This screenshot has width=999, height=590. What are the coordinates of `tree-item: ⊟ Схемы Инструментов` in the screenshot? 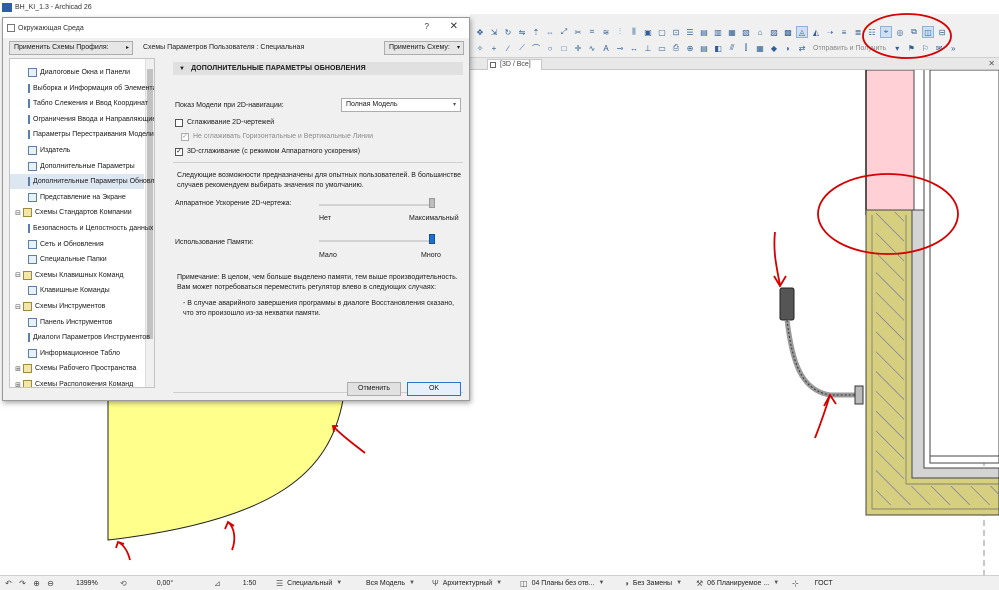 It's located at (79, 306).